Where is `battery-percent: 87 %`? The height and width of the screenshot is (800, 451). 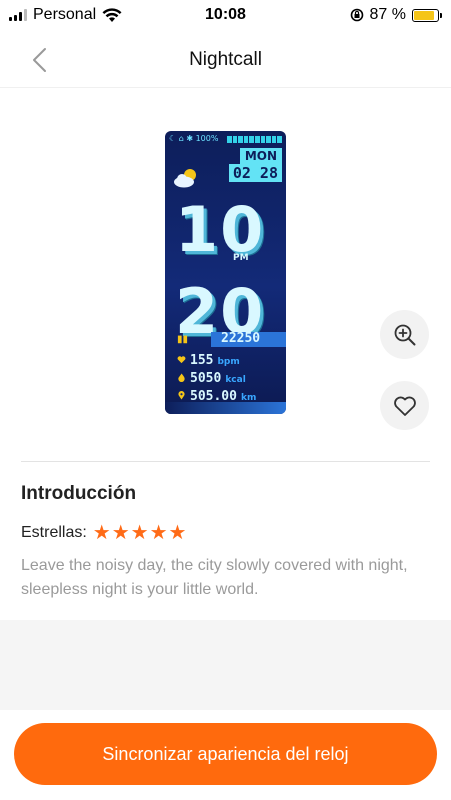
battery-percent: 87 % is located at coordinates (387, 14).